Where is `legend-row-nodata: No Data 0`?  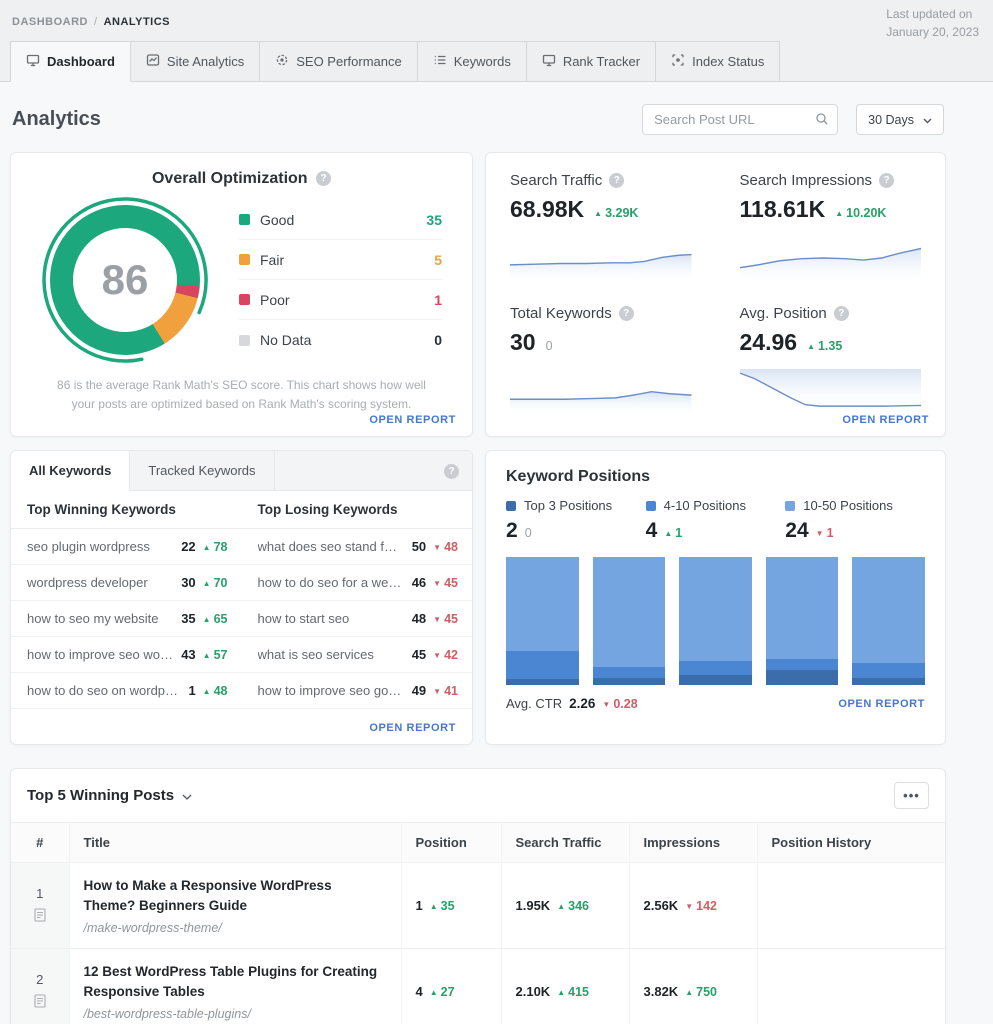 legend-row-nodata: No Data 0 is located at coordinates (340, 340).